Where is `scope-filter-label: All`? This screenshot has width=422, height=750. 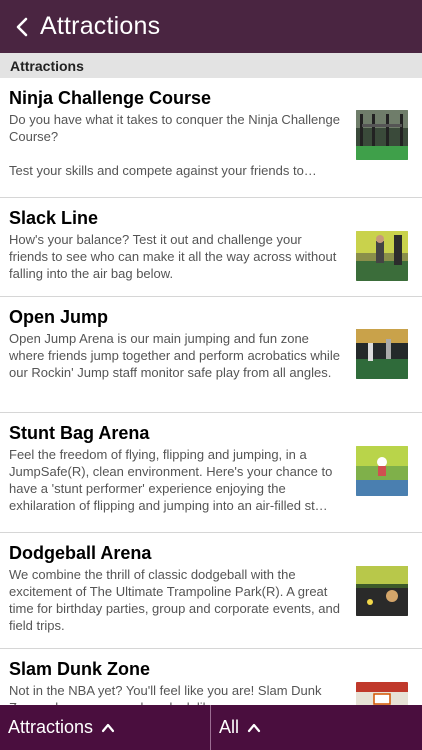 scope-filter-label: All is located at coordinates (229, 727).